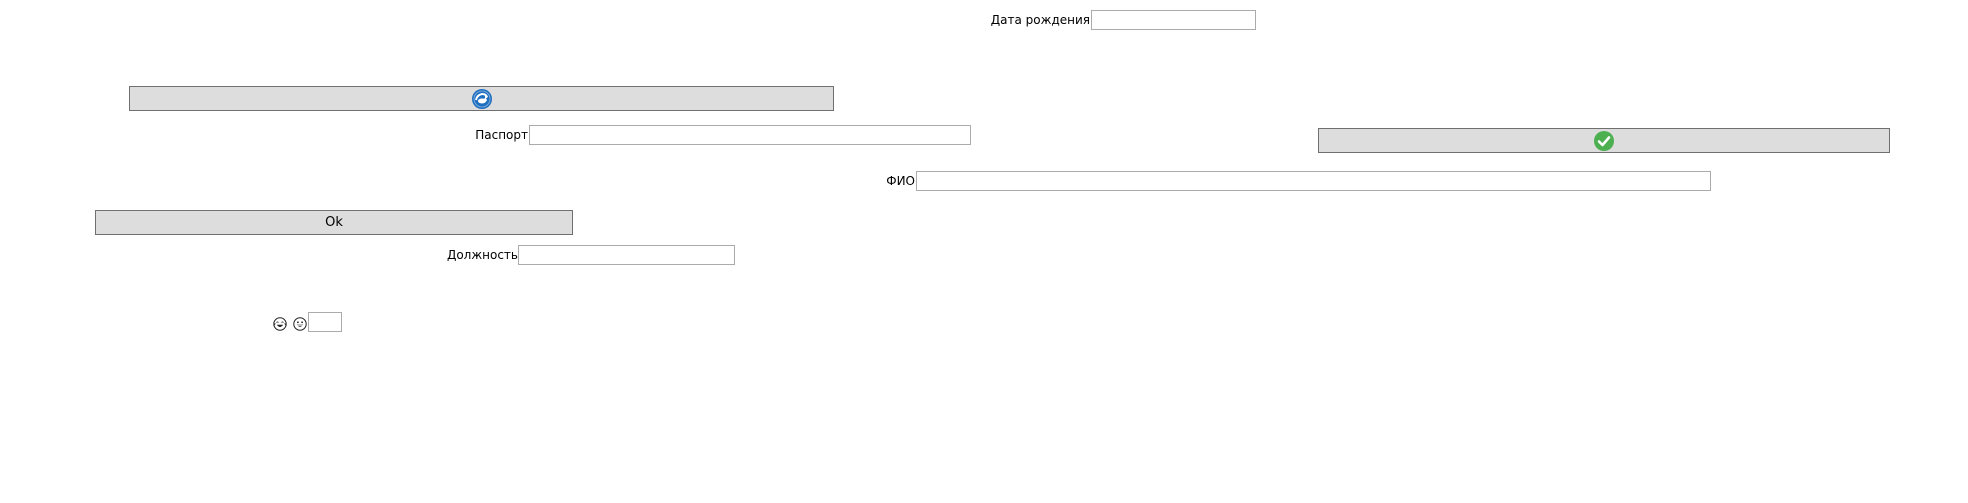 The height and width of the screenshot is (503, 1968). I want to click on full-name-label: ФИО, so click(900, 181).